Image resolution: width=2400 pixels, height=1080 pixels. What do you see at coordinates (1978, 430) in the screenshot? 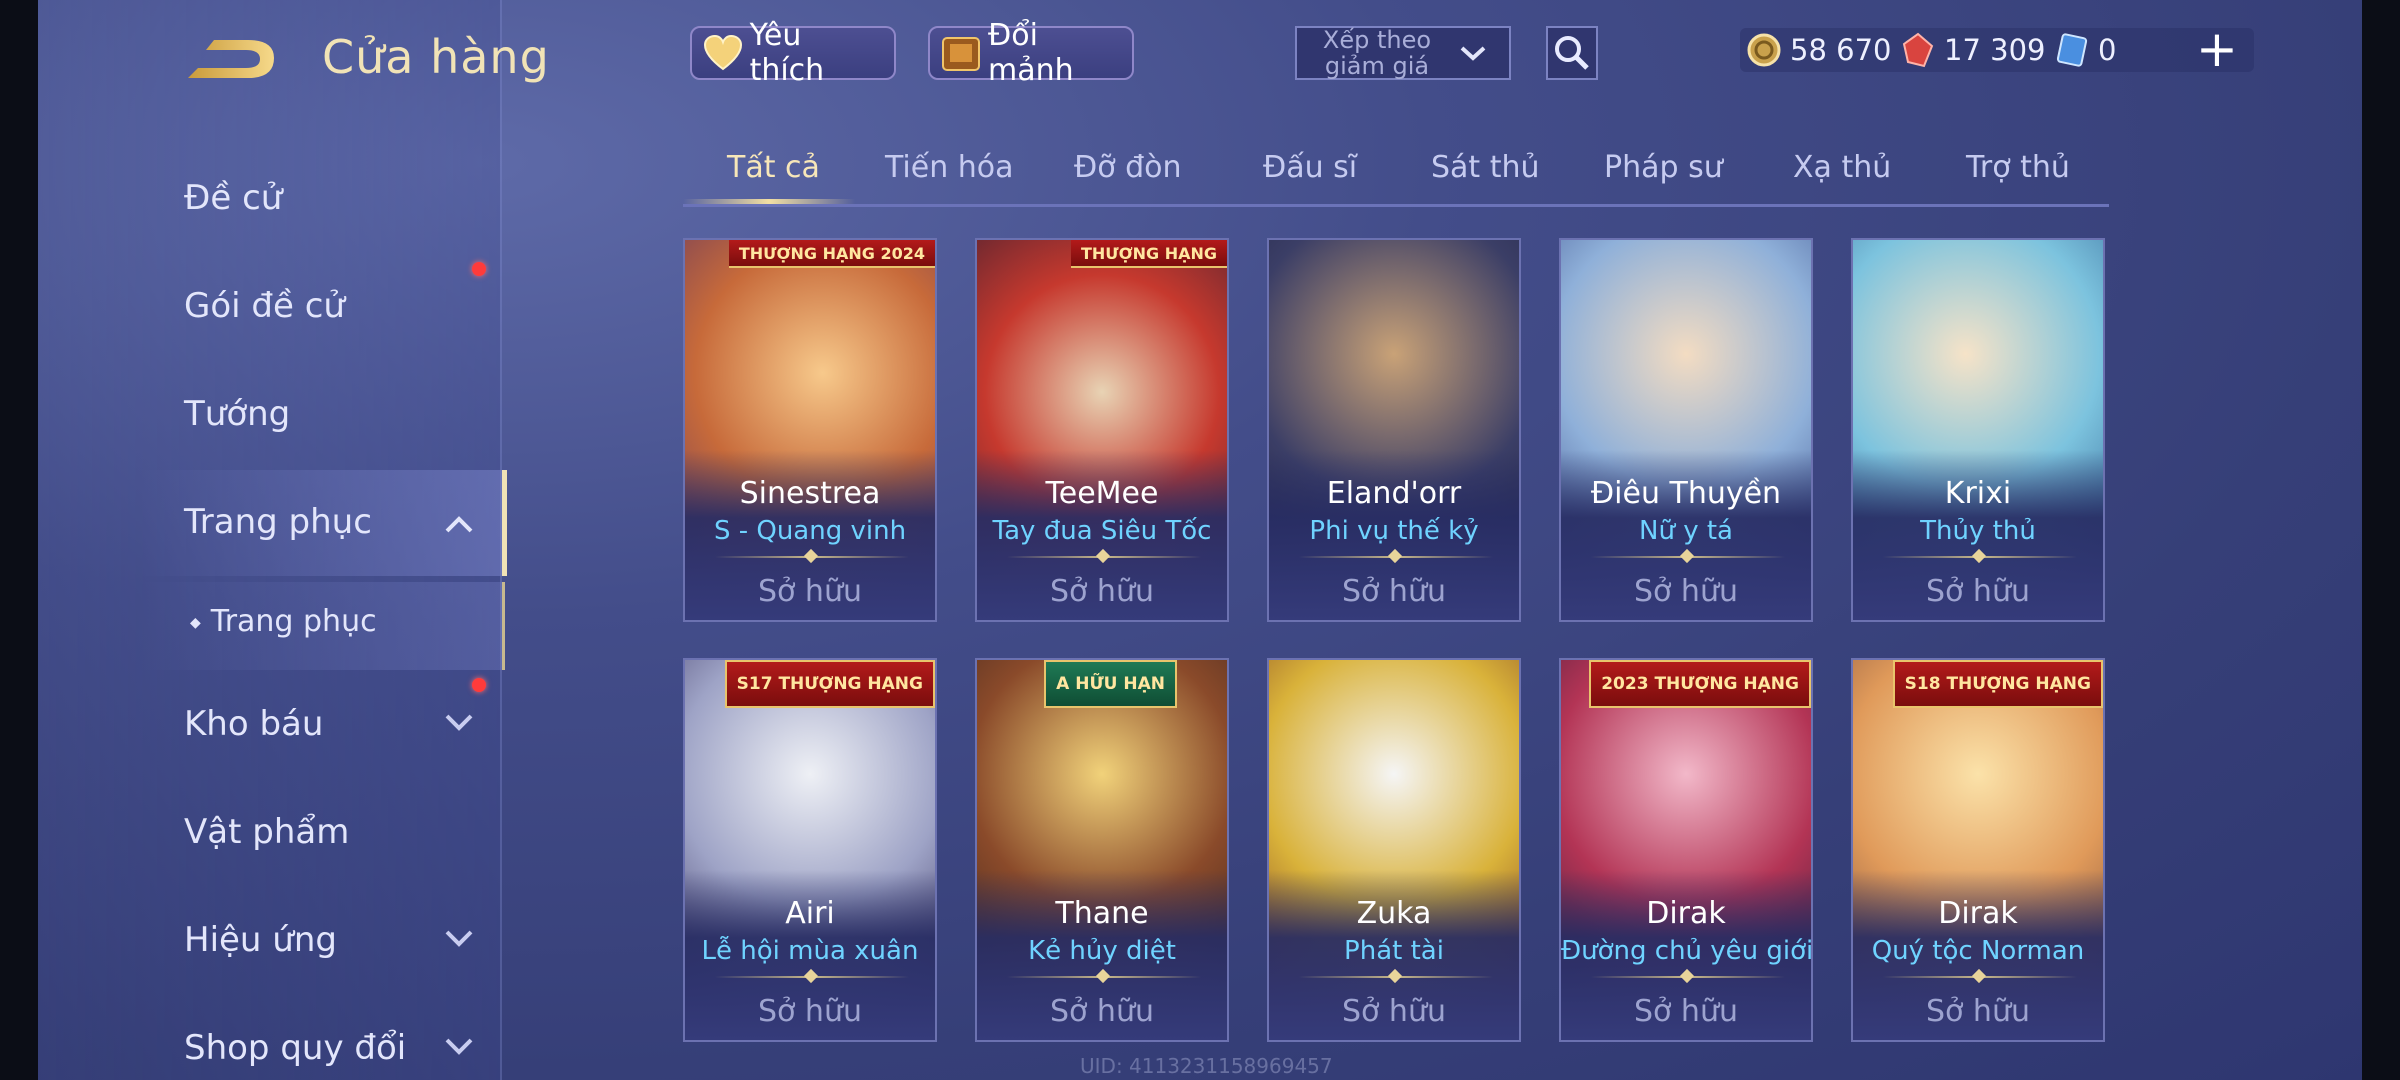
I see `skin-card: Krixi Thủy thủ Sở hữu` at bounding box center [1978, 430].